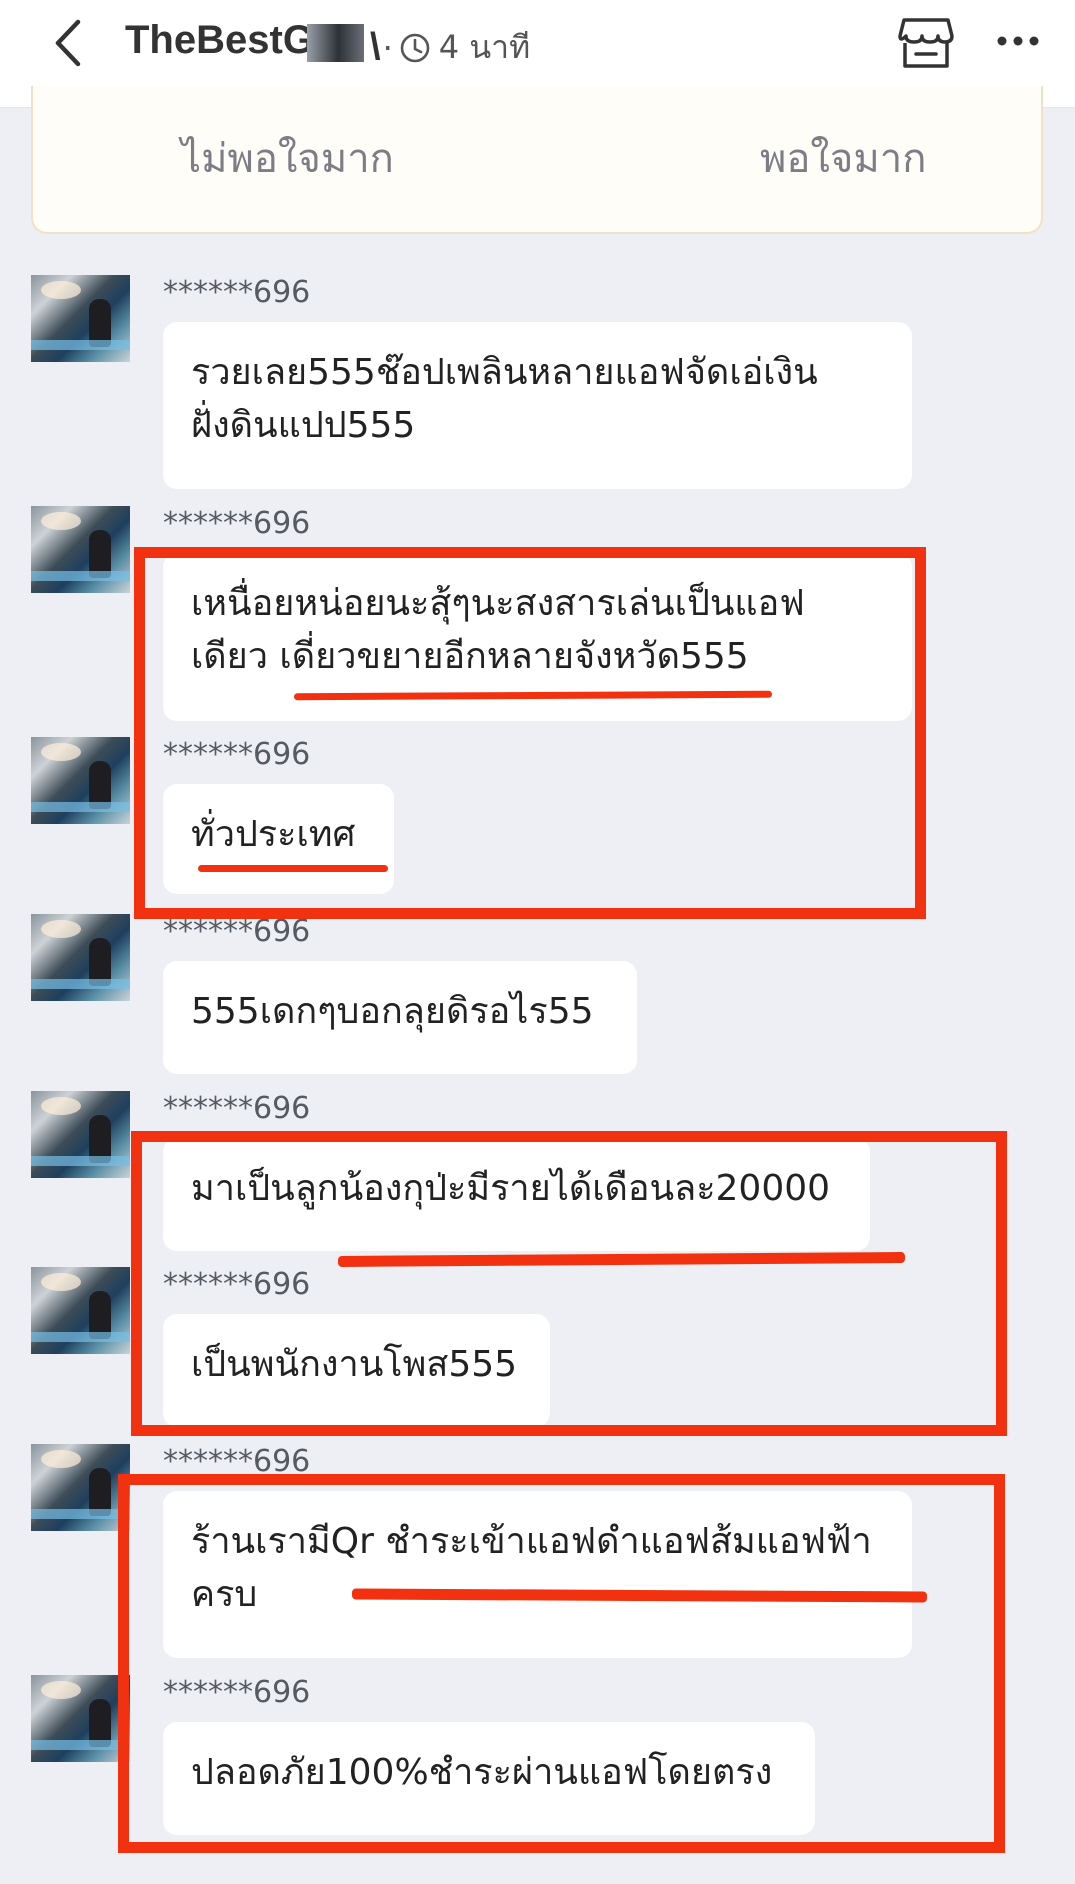 The image size is (1075, 1884). What do you see at coordinates (335, 43) in the screenshot?
I see `redacted-mark` at bounding box center [335, 43].